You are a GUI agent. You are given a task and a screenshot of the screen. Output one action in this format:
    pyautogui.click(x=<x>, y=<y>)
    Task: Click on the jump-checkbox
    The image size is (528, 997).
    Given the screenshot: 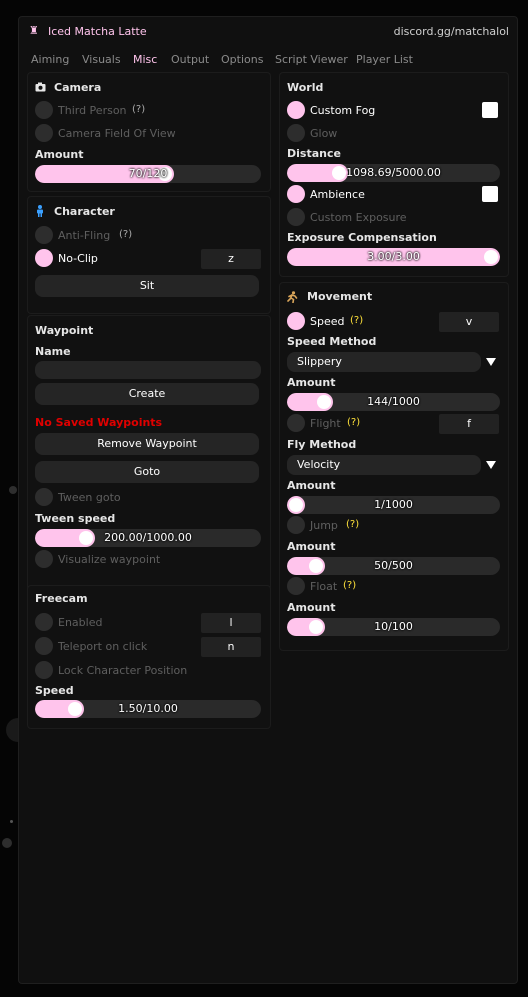 What is the action you would take?
    pyautogui.click(x=296, y=525)
    